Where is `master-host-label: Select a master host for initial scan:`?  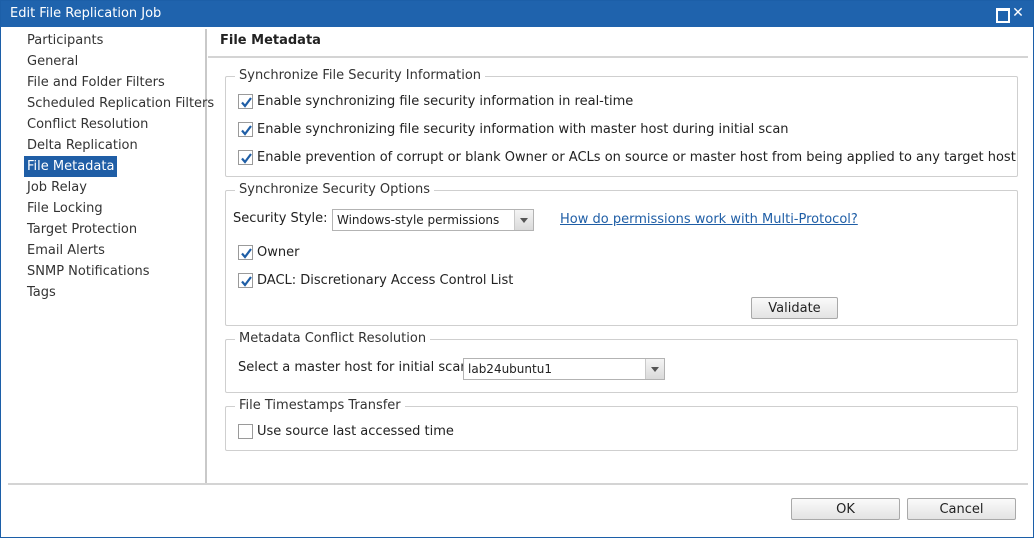
master-host-label: Select a master host for initial scan: is located at coordinates (355, 367).